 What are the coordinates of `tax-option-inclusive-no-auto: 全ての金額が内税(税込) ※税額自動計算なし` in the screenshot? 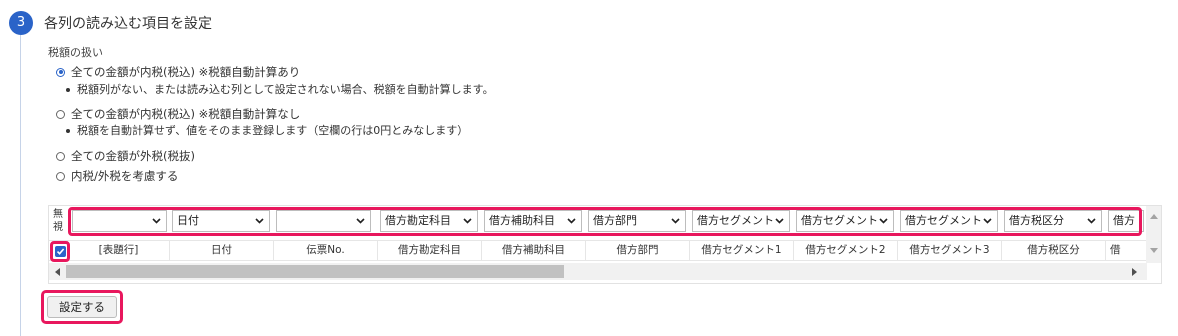 It's located at (178, 114).